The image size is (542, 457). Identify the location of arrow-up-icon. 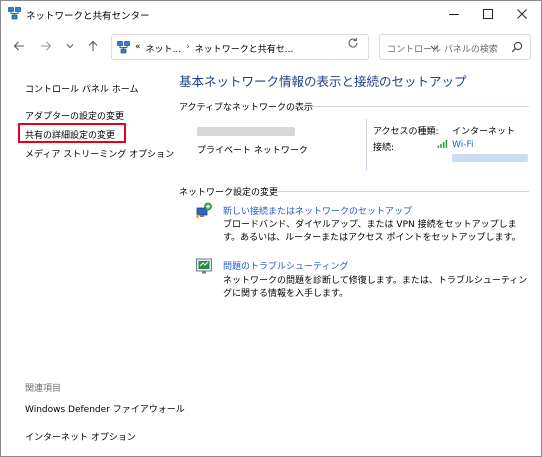
(93, 45).